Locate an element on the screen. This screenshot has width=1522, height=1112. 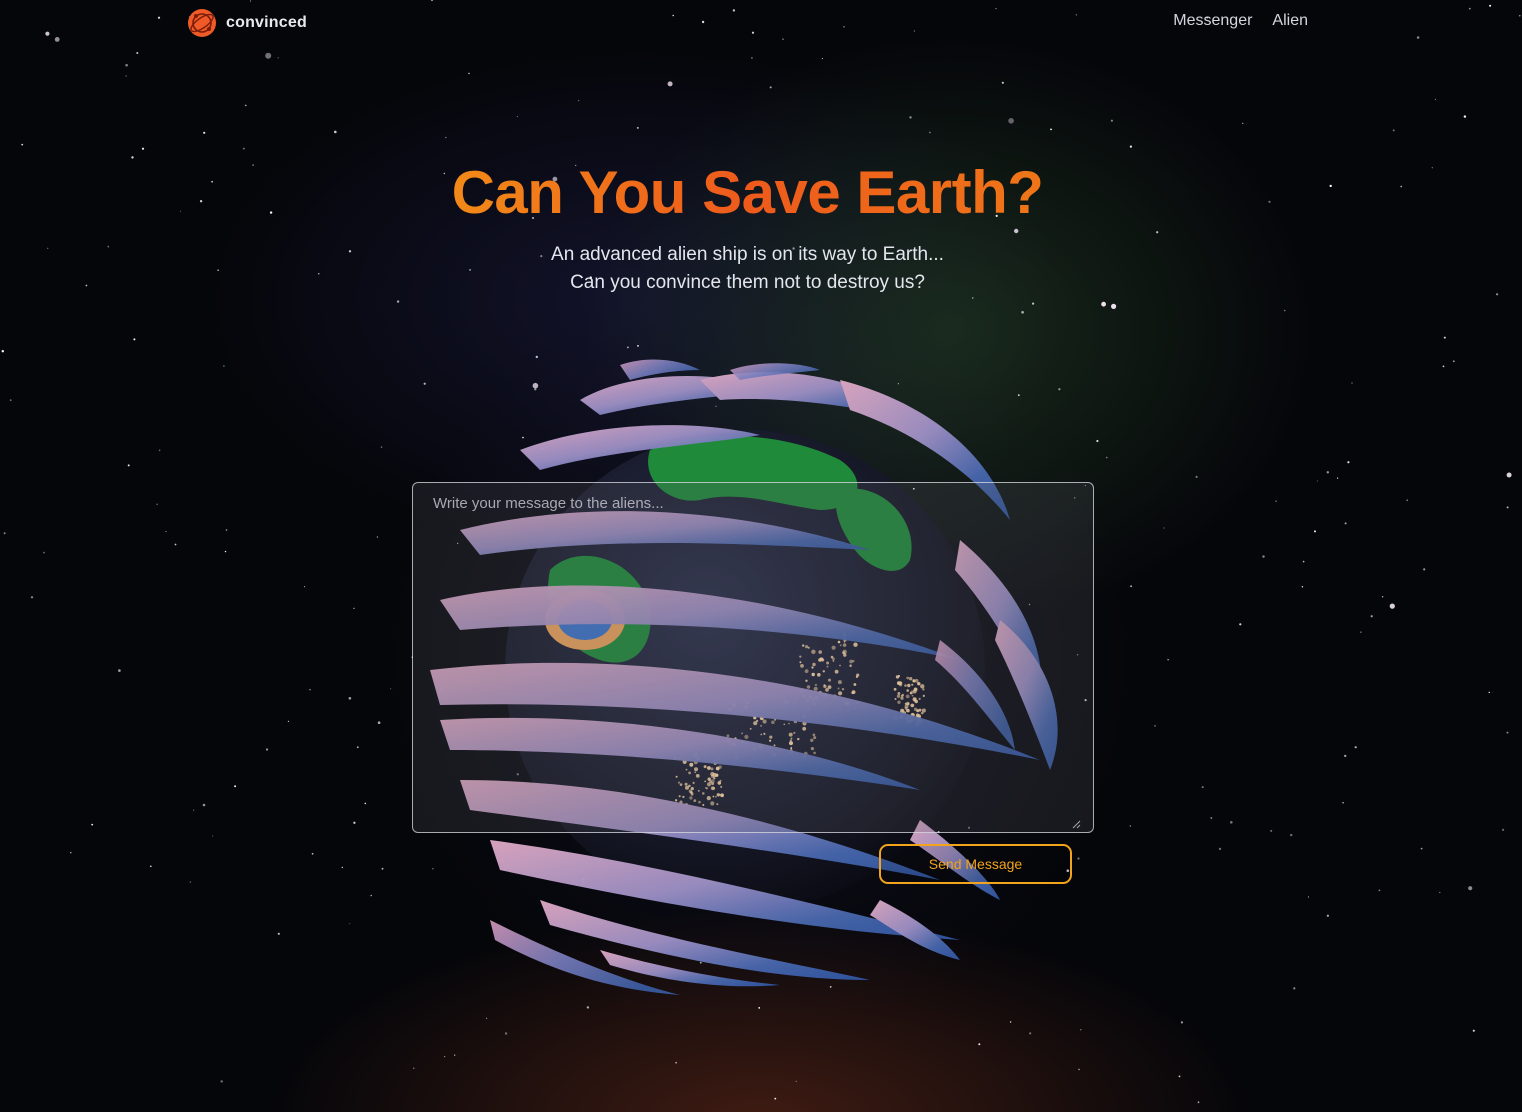
top-nav: Messenger Alien is located at coordinates (1240, 21).